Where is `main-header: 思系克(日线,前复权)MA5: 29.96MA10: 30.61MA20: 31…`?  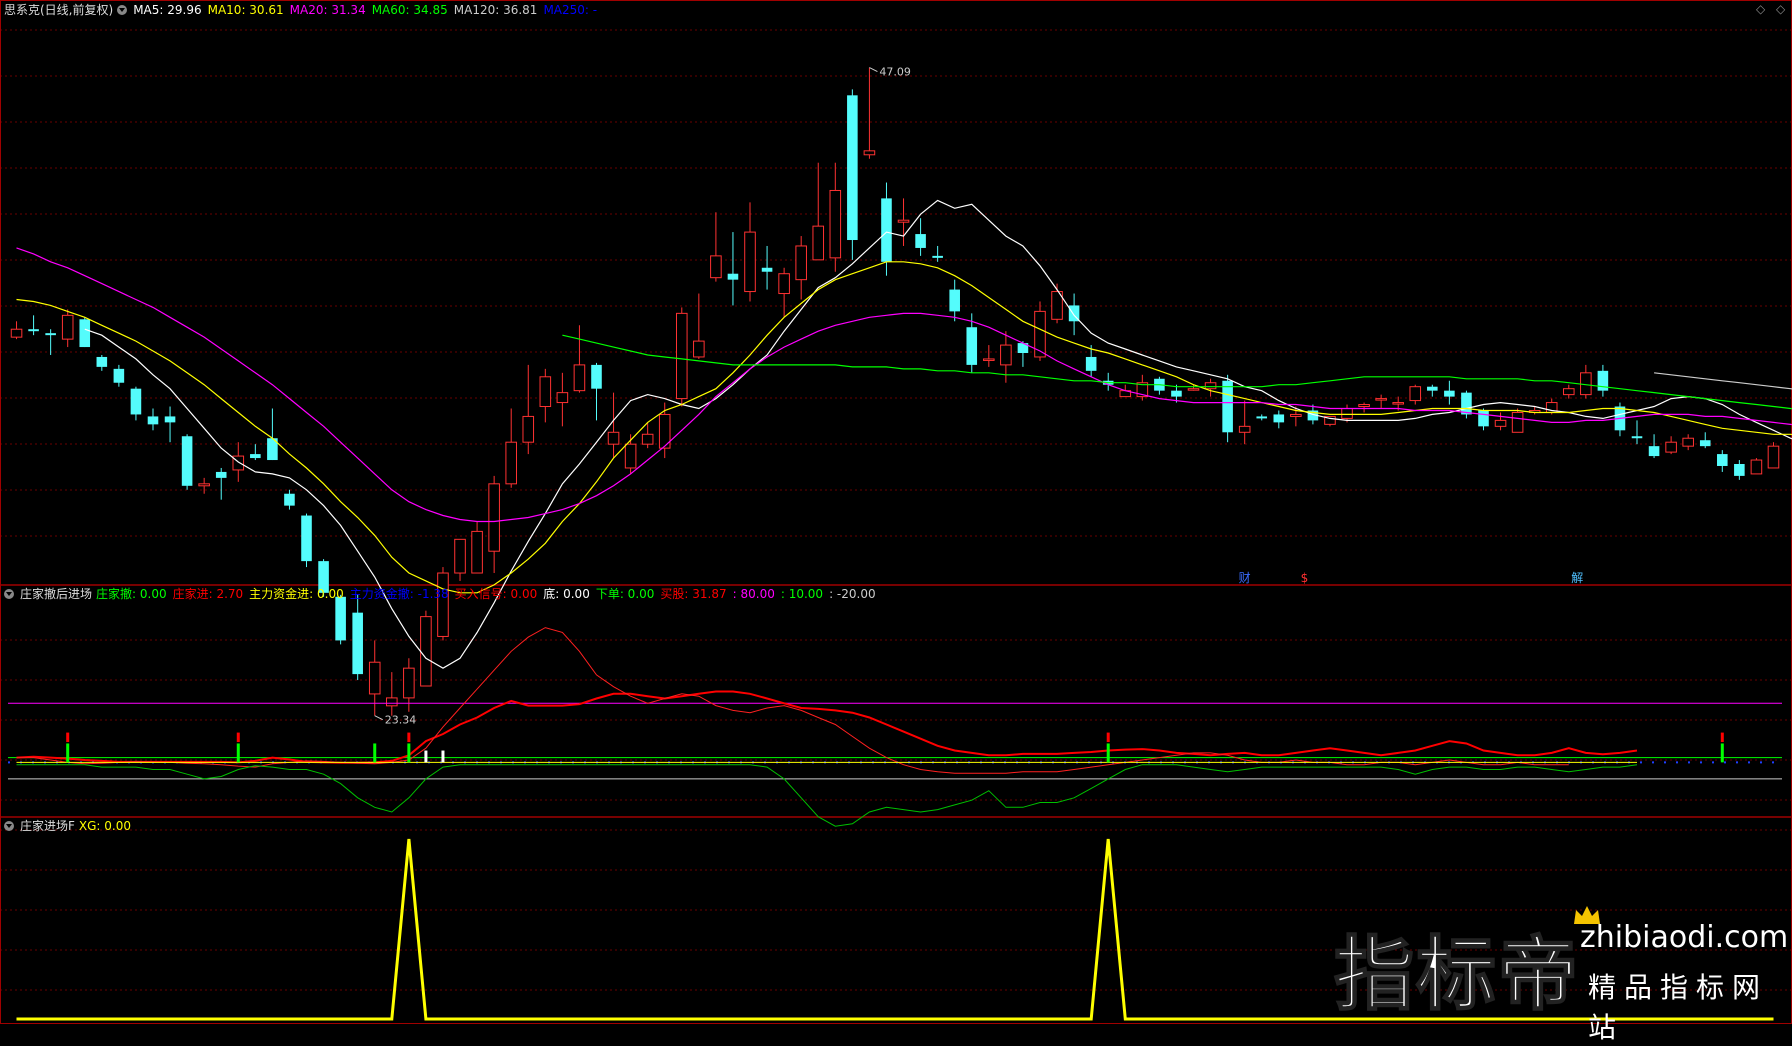 main-header: 思系克(日线,前复权)MA5: 29.96MA10: 30.61MA20: 31… is located at coordinates (306, 10).